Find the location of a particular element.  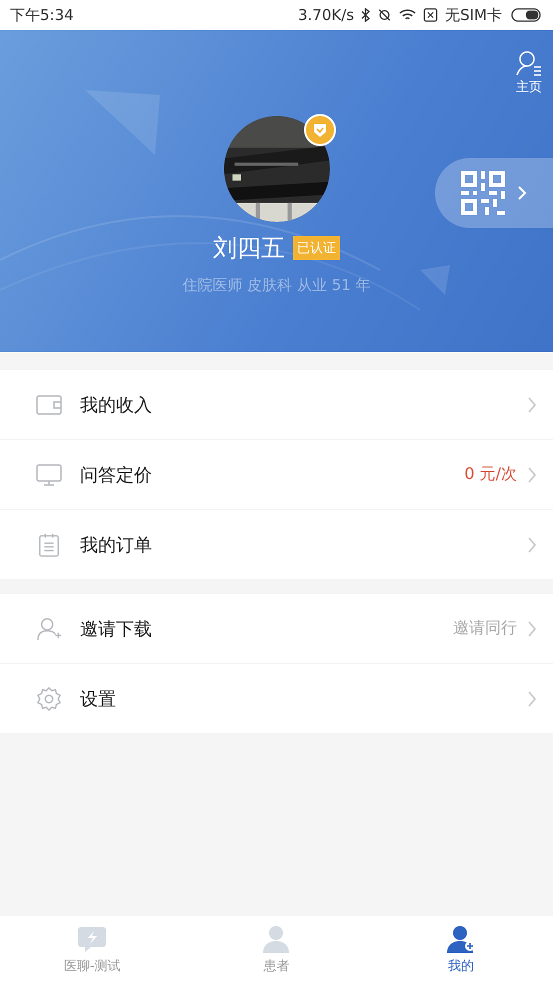

home-button: 主页 is located at coordinates (529, 73).